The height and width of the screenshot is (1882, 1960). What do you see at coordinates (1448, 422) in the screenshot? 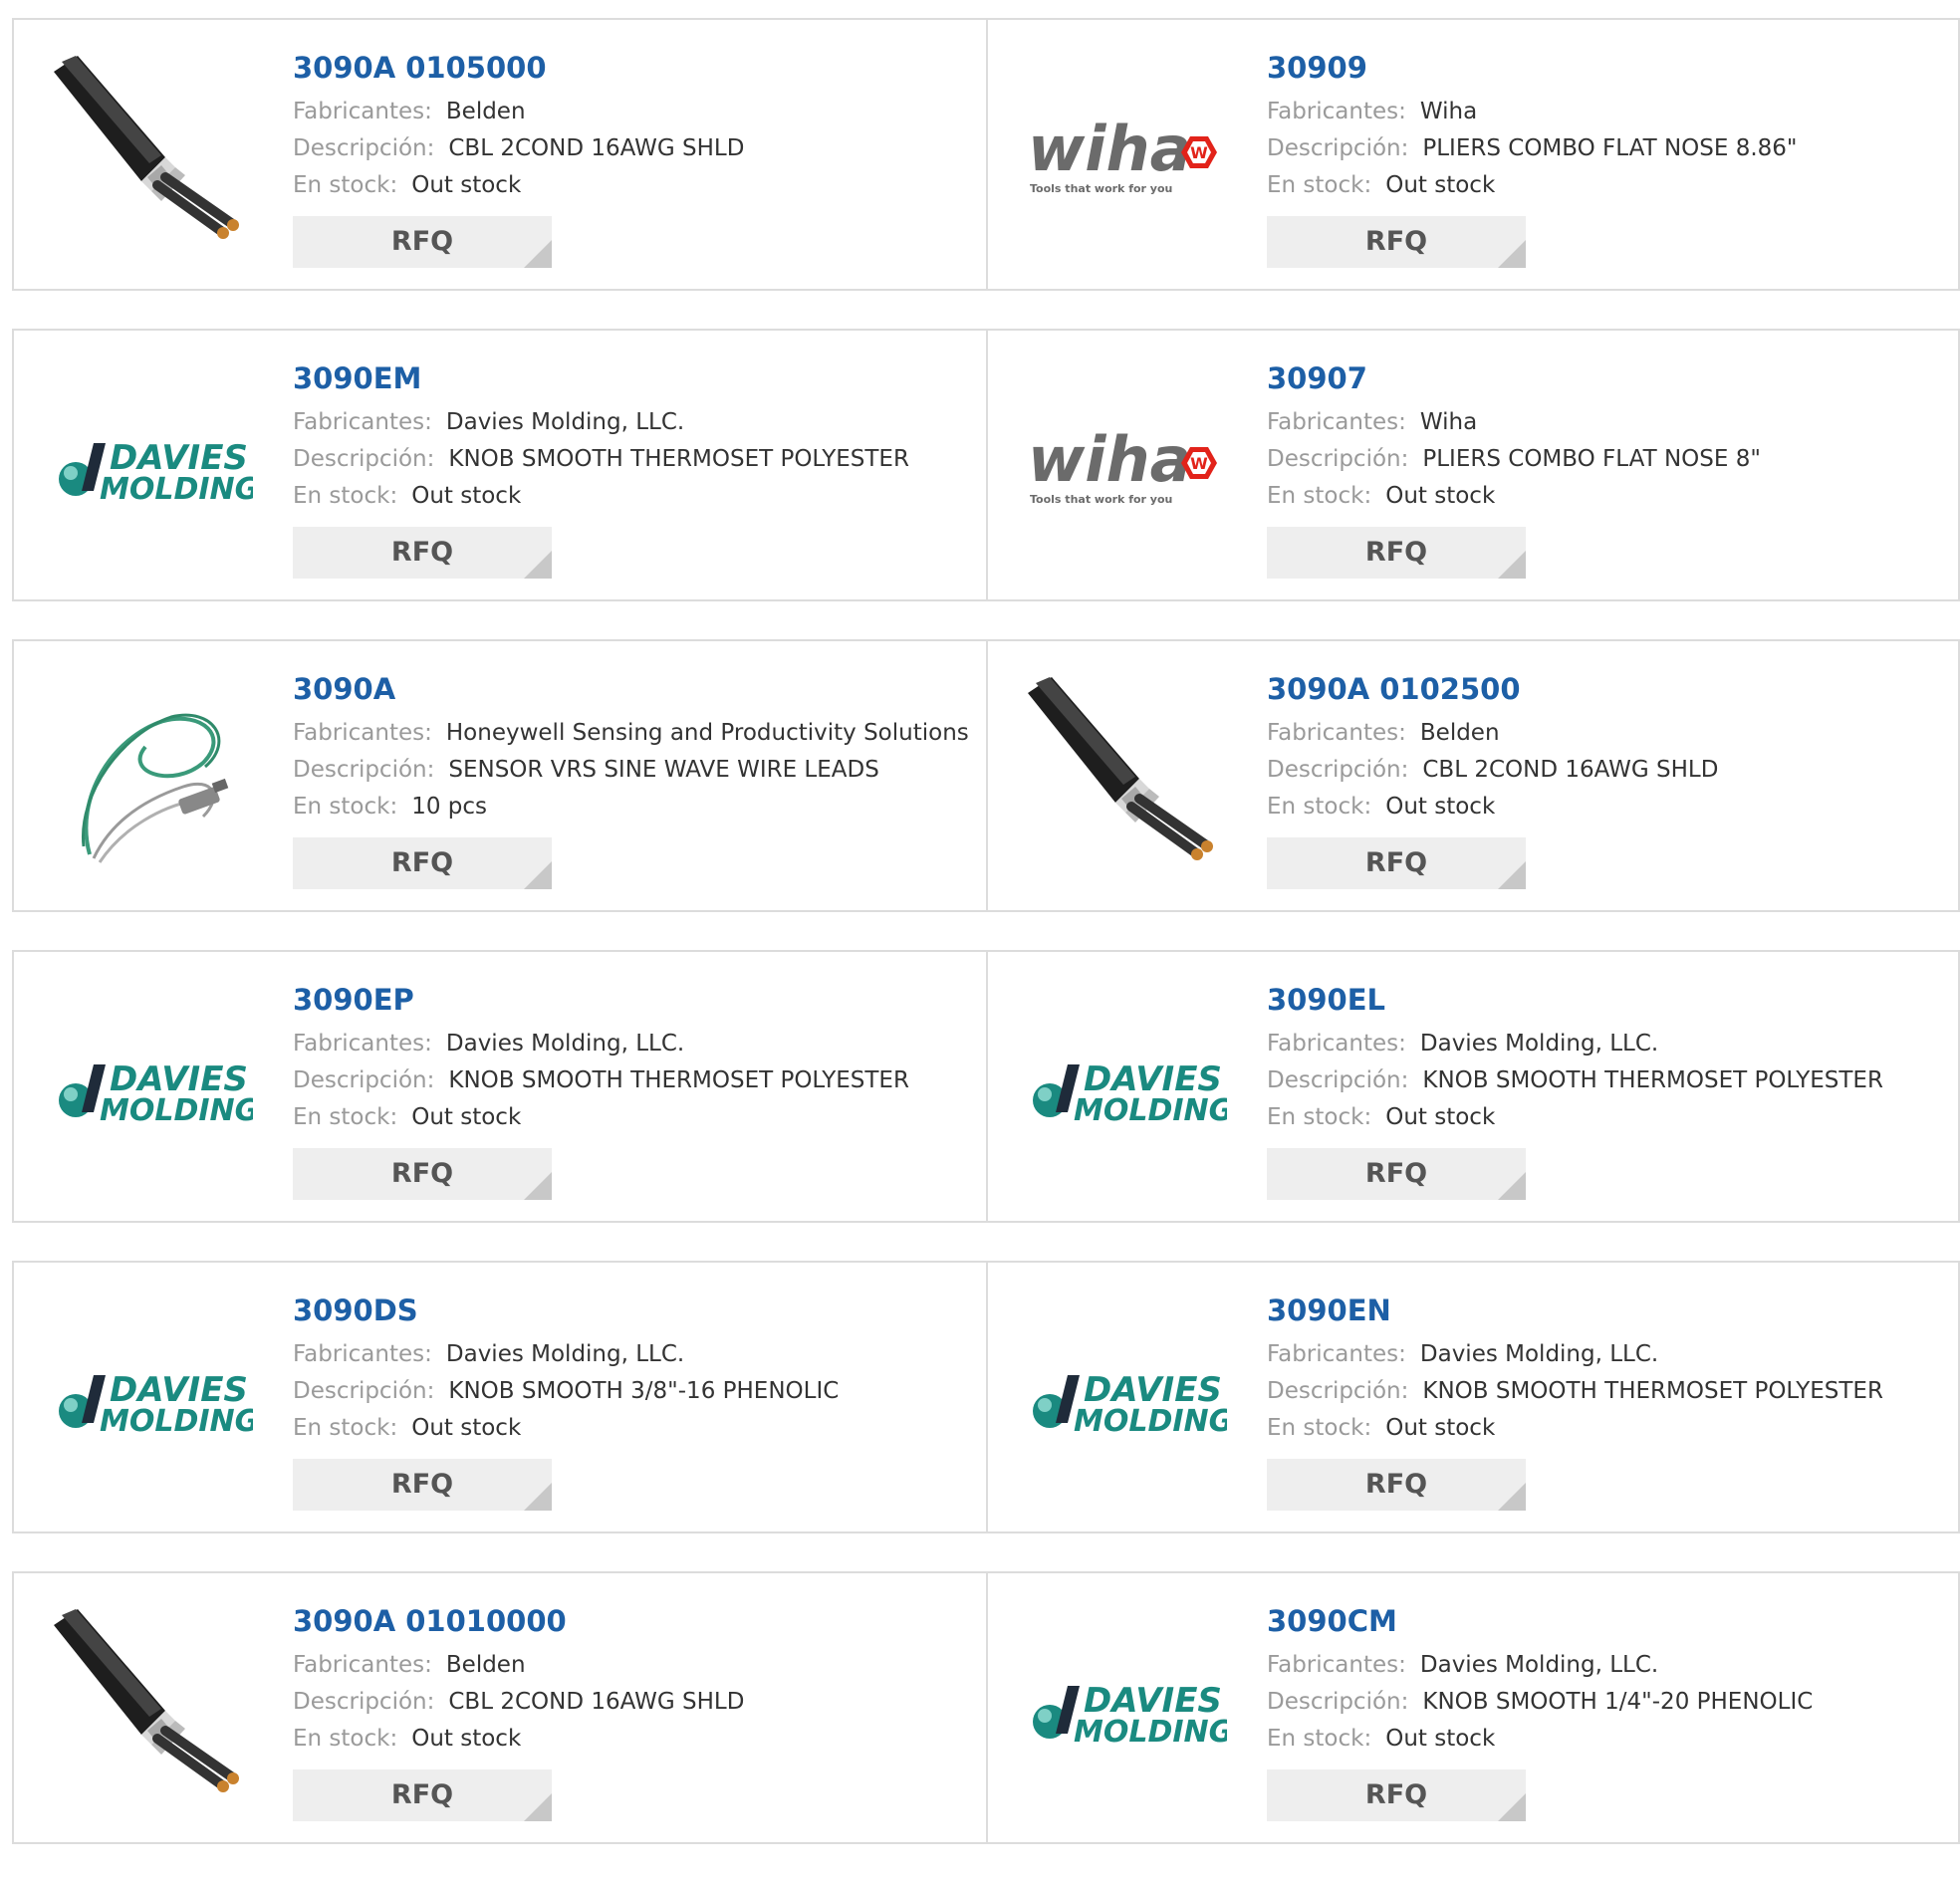
I see `manufacturer-value: Wiha` at bounding box center [1448, 422].